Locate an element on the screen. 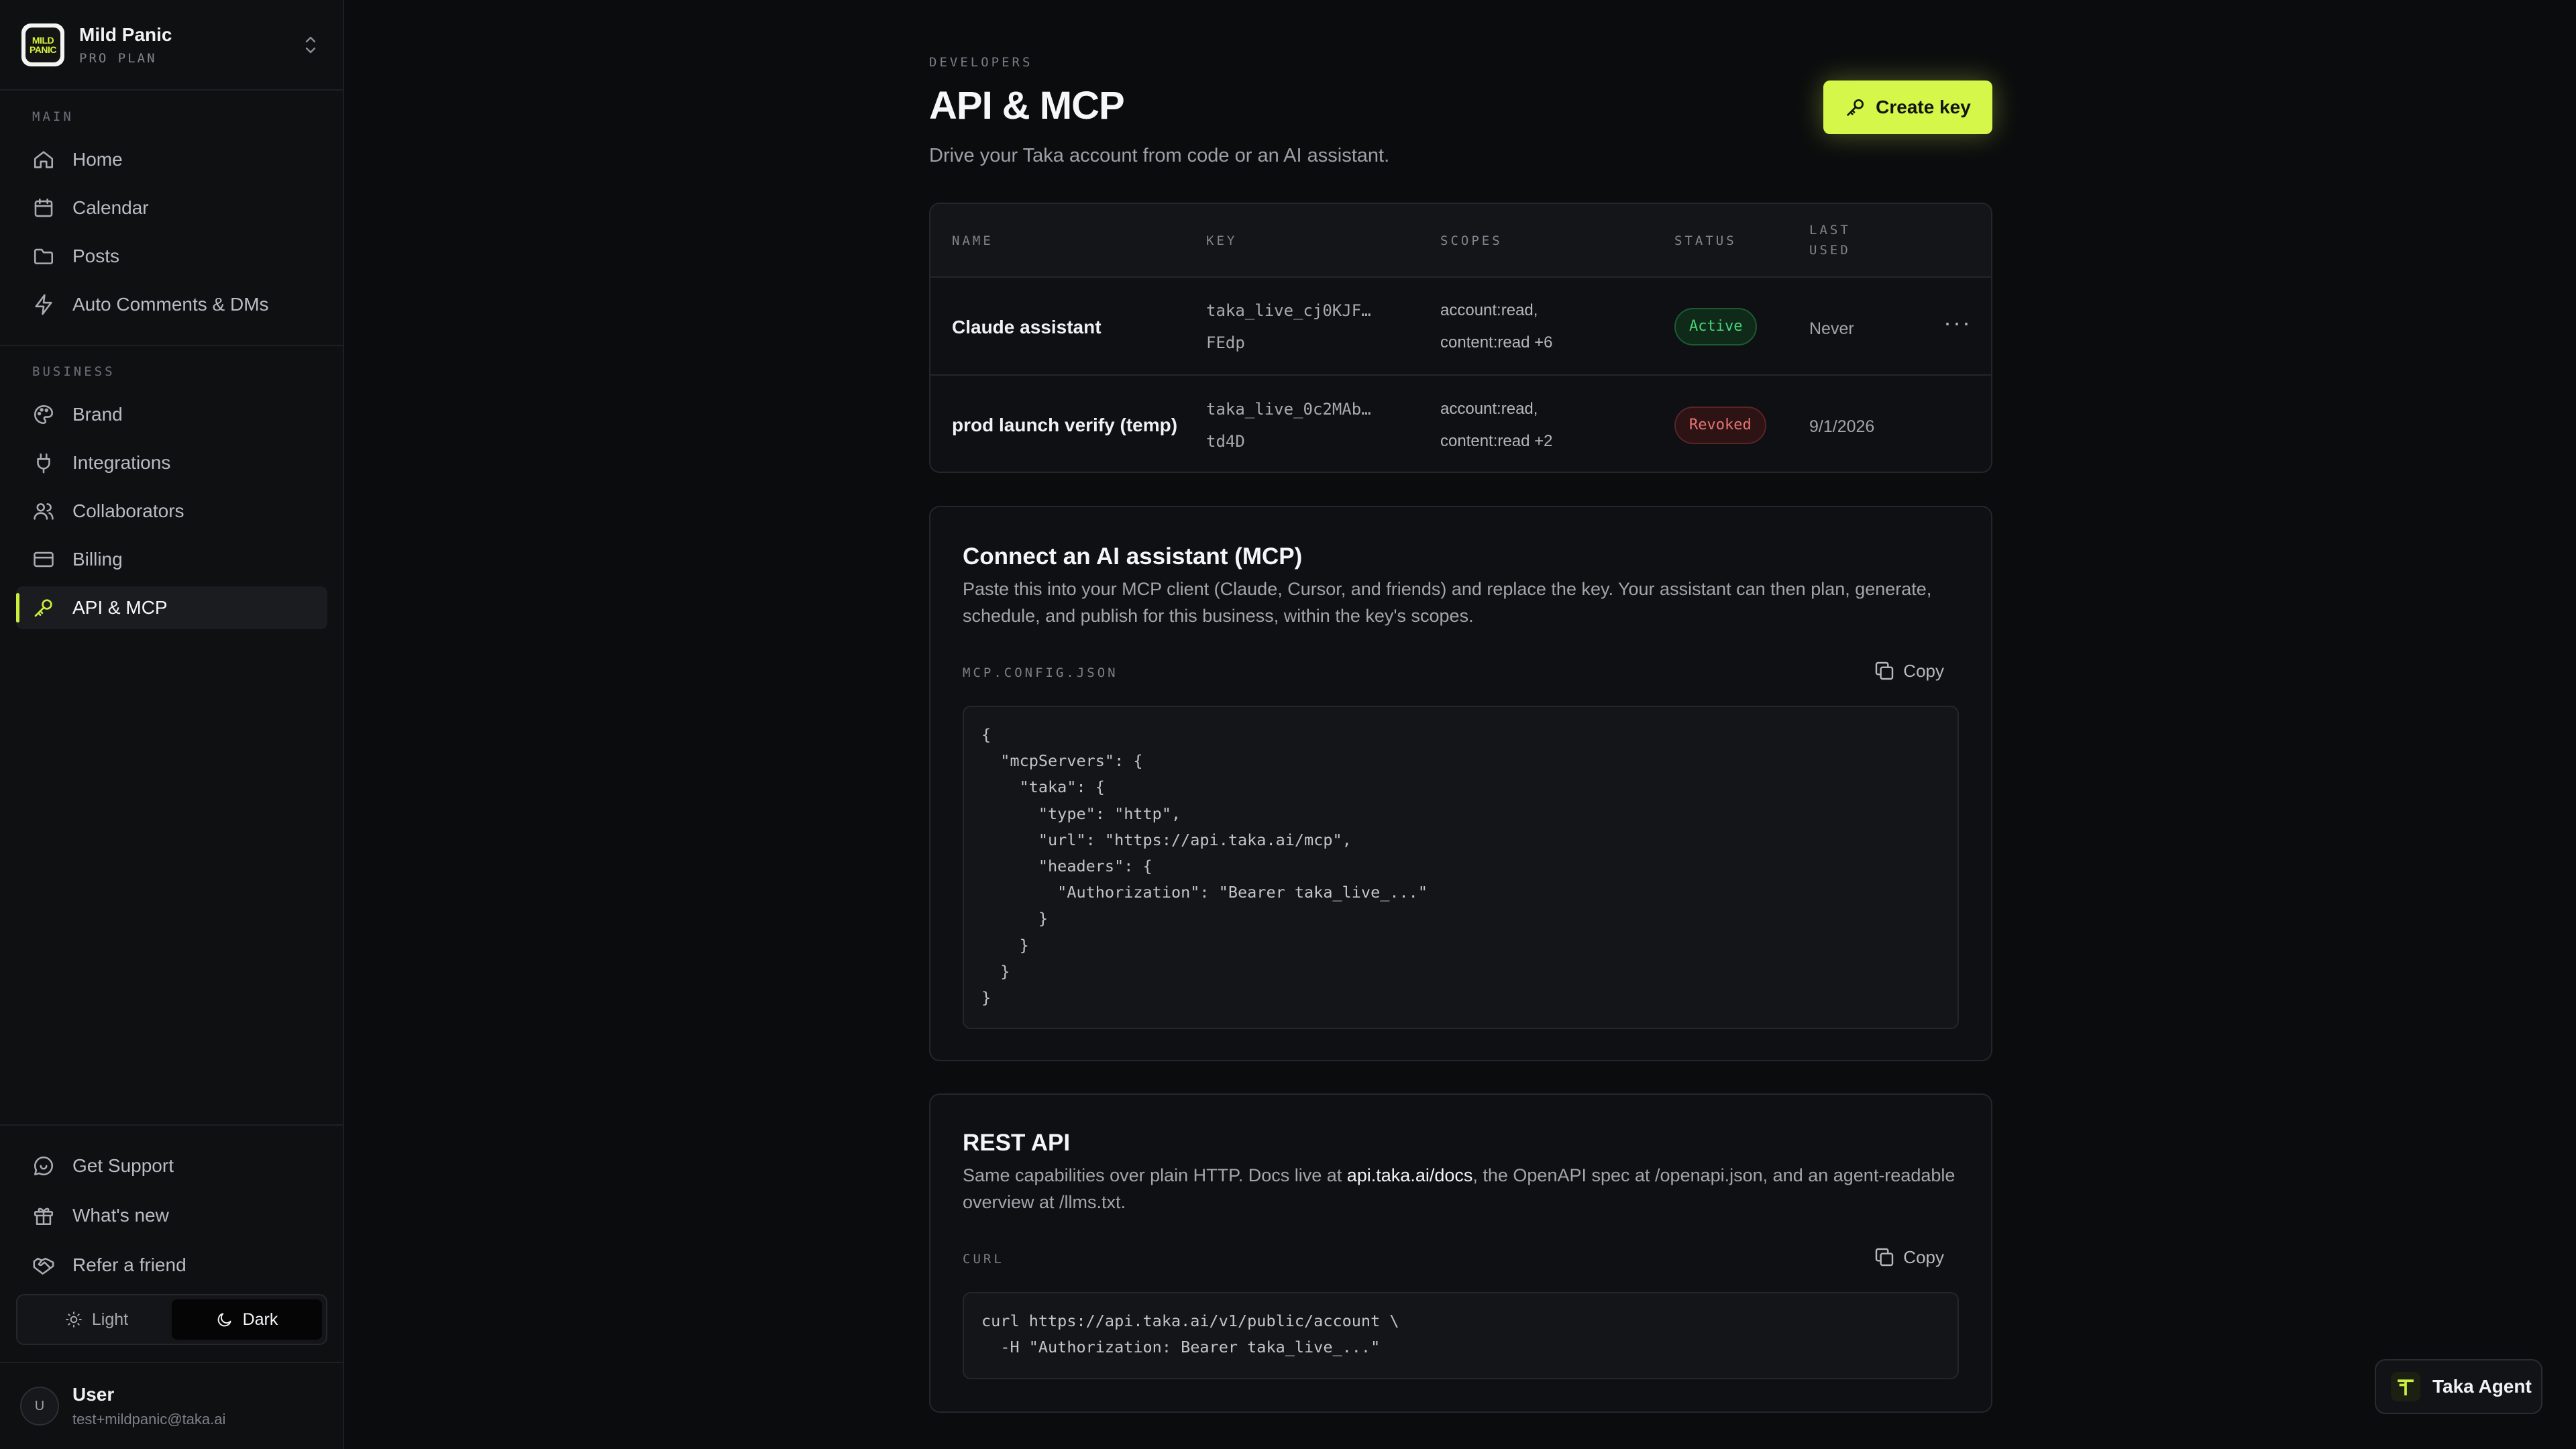  sidebar-item-label: Collaborators is located at coordinates (128, 510).